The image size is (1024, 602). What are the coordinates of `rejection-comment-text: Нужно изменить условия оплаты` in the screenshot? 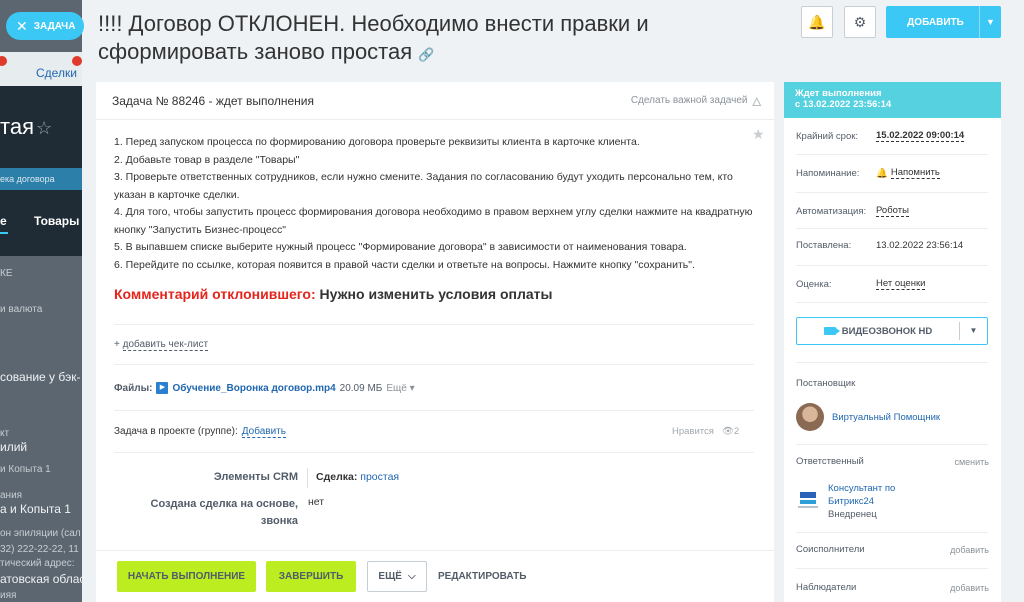 It's located at (436, 294).